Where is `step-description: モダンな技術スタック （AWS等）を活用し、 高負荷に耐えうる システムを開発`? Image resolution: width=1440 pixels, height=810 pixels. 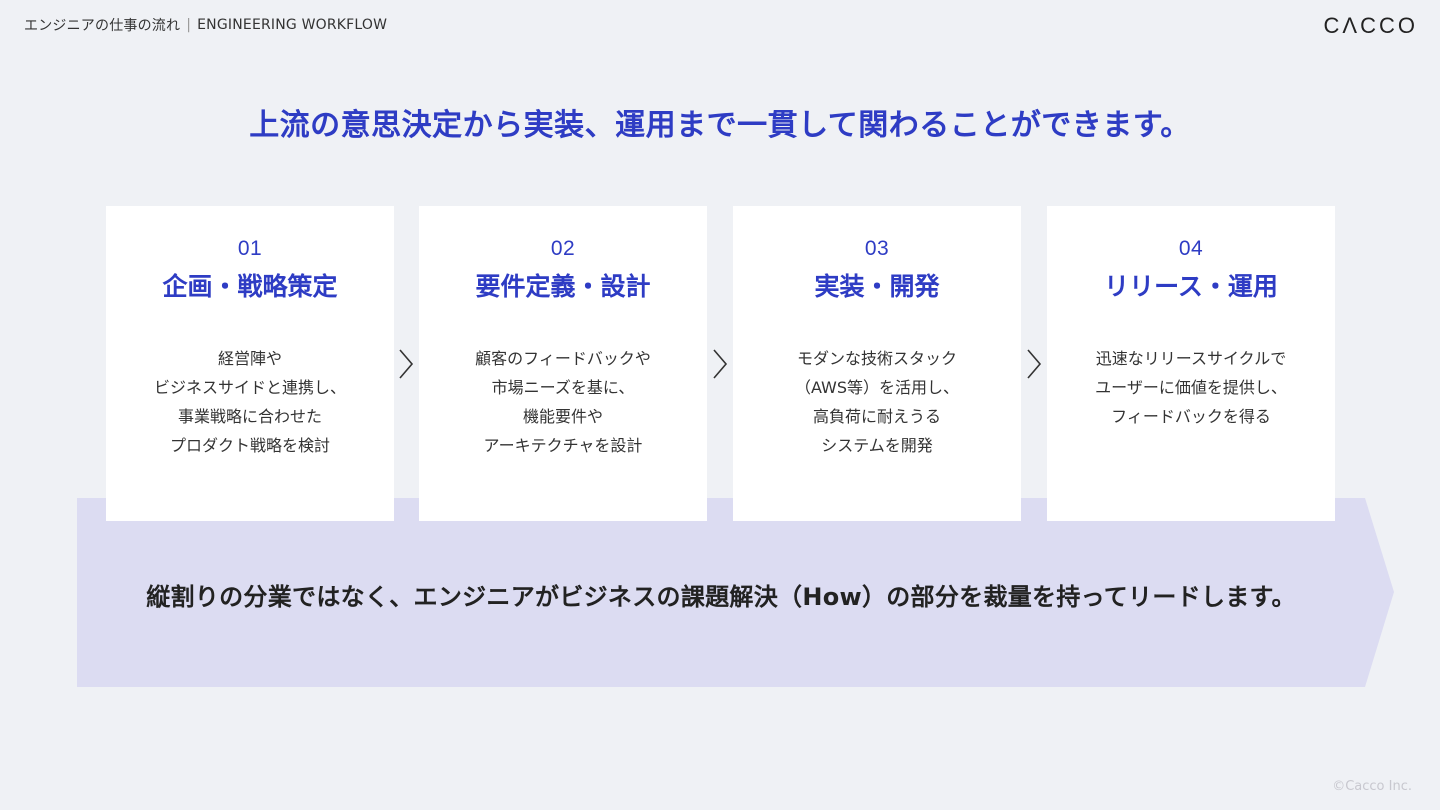
step-description: モダンな技術スタック （AWS等）を活用し、 高負荷に耐えうる システムを開発 is located at coordinates (877, 402).